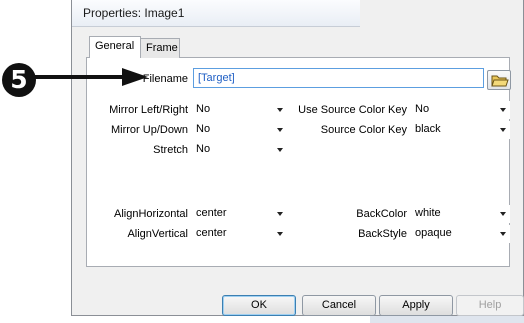  What do you see at coordinates (382, 234) in the screenshot?
I see `back-style-label: BackStyle` at bounding box center [382, 234].